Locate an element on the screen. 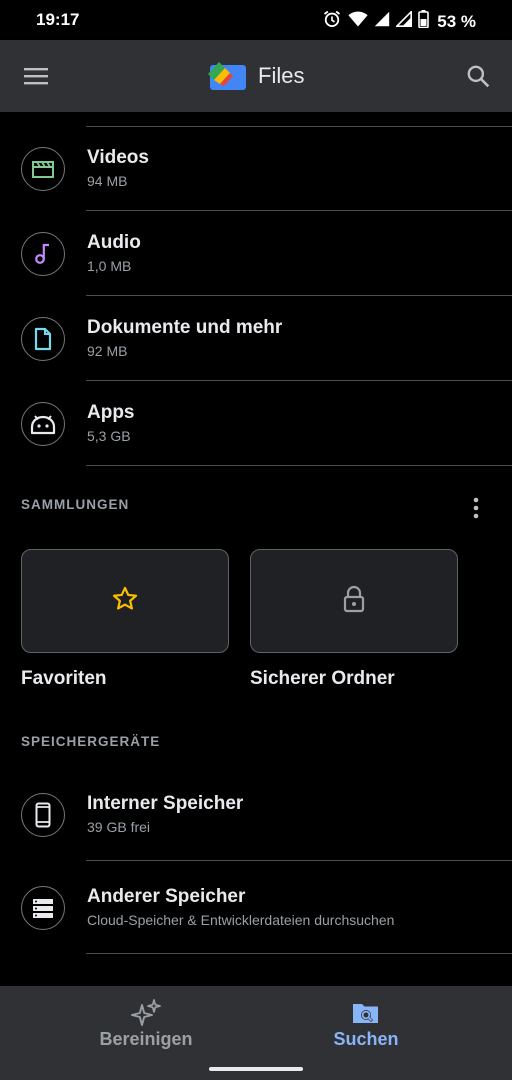  search-icon is located at coordinates (478, 76).